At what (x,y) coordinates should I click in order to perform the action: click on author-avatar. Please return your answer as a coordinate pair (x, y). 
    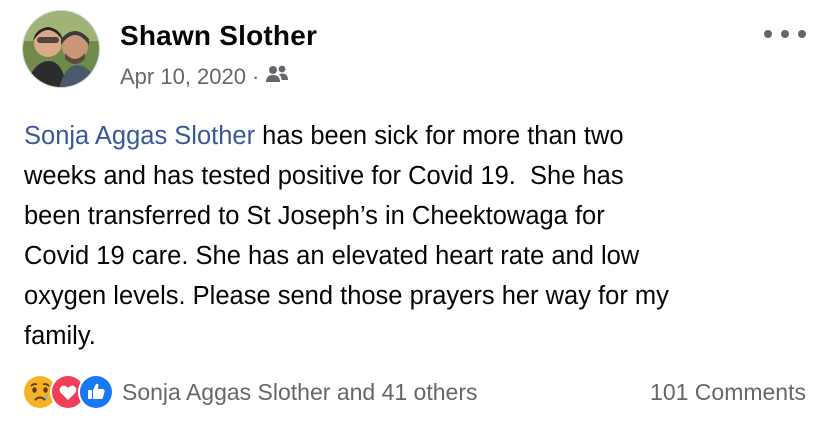
    Looking at the image, I should click on (61, 49).